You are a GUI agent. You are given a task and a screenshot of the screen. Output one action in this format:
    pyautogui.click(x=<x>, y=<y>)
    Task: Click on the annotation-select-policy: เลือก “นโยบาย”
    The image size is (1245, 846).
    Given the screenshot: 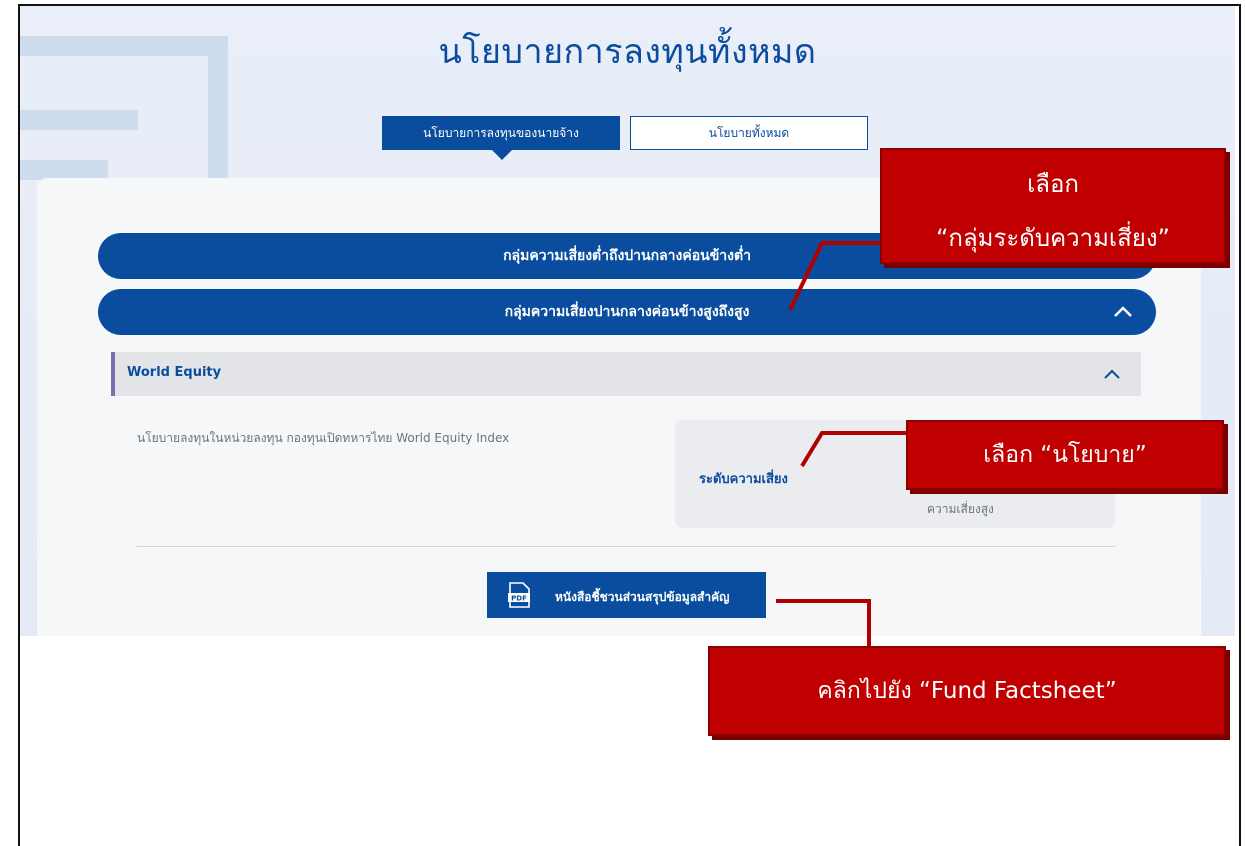 What is the action you would take?
    pyautogui.click(x=1065, y=455)
    